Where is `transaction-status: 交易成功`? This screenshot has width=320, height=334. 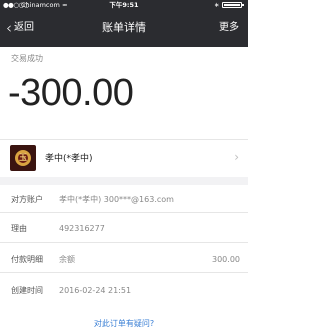 transaction-status: 交易成功 is located at coordinates (27, 58).